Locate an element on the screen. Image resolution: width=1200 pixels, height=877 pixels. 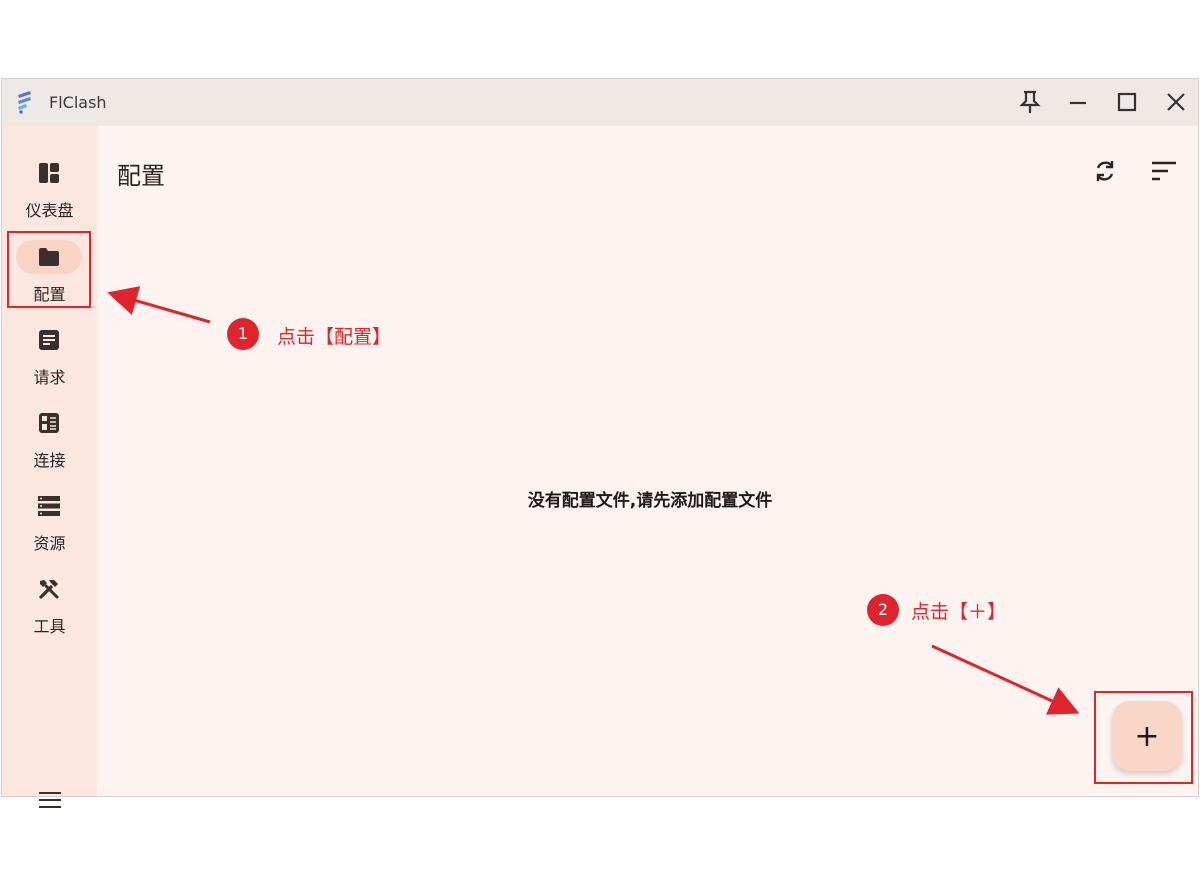
step-1-badge: 1 is located at coordinates (243, 334).